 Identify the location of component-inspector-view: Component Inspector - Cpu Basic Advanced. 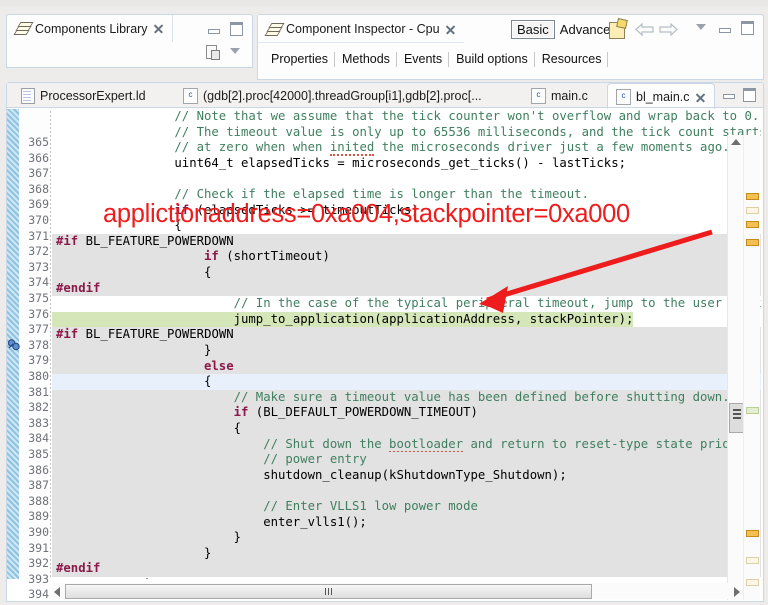
(510, 47).